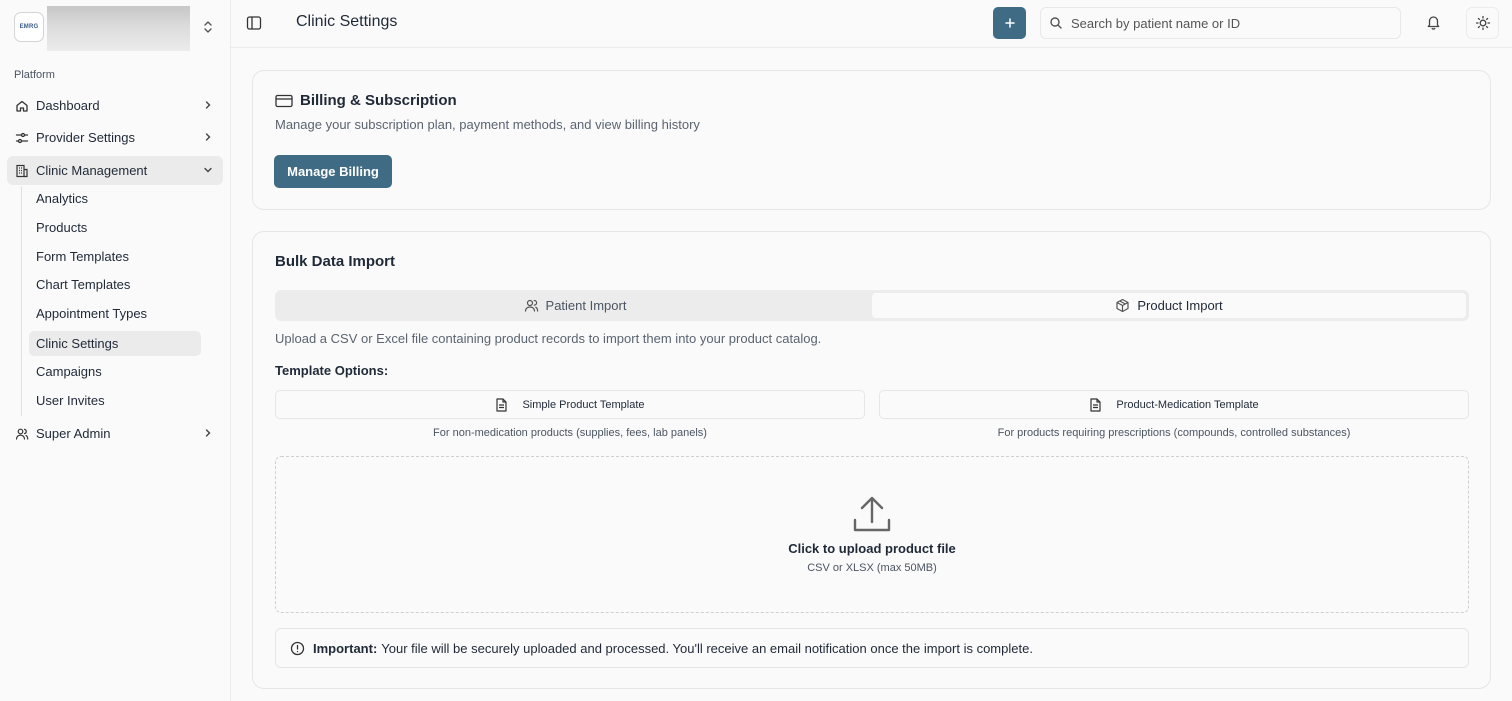 Image resolution: width=1512 pixels, height=701 pixels. I want to click on patient-search, so click(1220, 23).